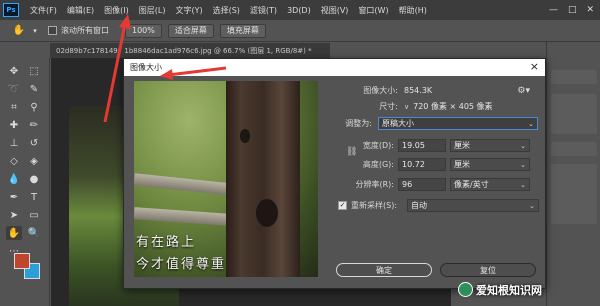 This screenshot has width=600, height=306. Describe the element at coordinates (242, 30) in the screenshot. I see `fill-screen-button: 填充屏幕` at that location.